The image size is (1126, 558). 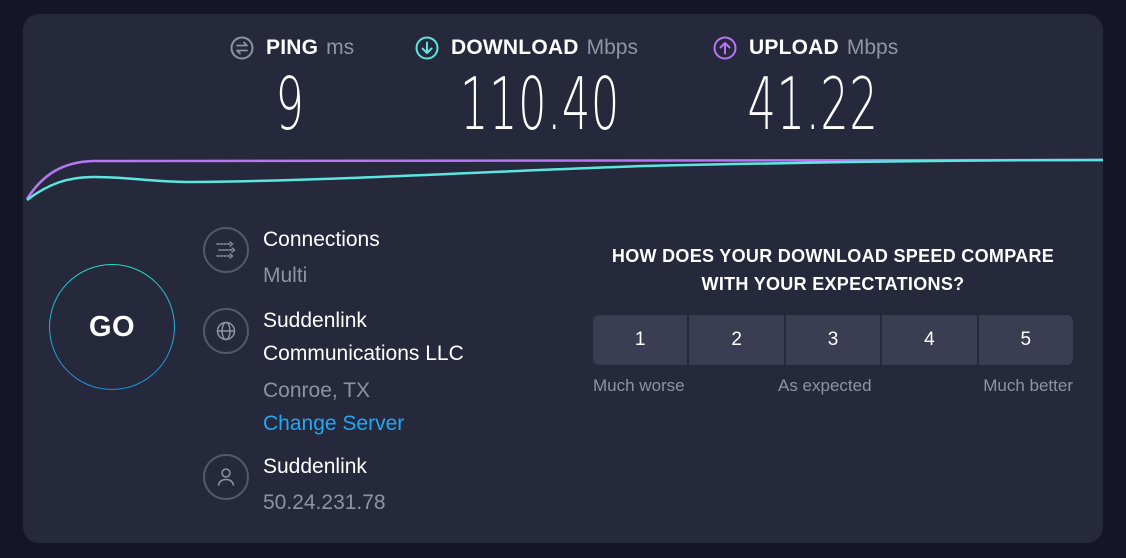 What do you see at coordinates (794, 47) in the screenshot?
I see `upload-label: UPLOAD` at bounding box center [794, 47].